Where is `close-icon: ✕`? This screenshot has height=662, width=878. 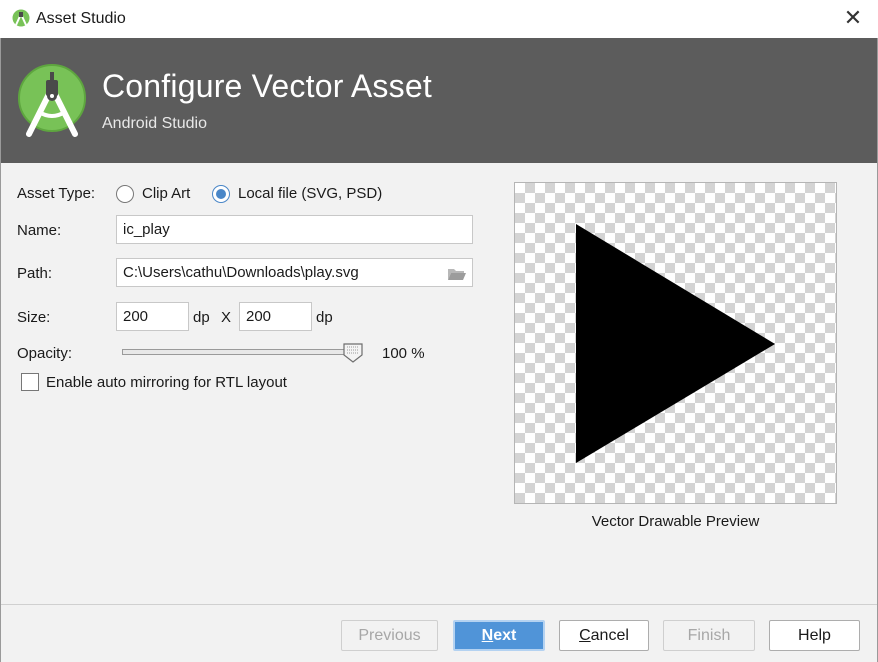
close-icon: ✕ is located at coordinates (853, 18).